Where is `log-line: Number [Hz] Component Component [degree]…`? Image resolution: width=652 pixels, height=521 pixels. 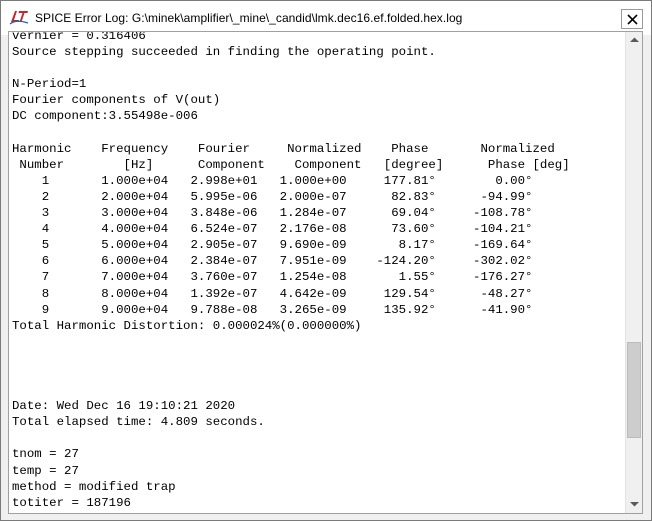 log-line: Number [Hz] Component Component [degree]… is located at coordinates (291, 164).